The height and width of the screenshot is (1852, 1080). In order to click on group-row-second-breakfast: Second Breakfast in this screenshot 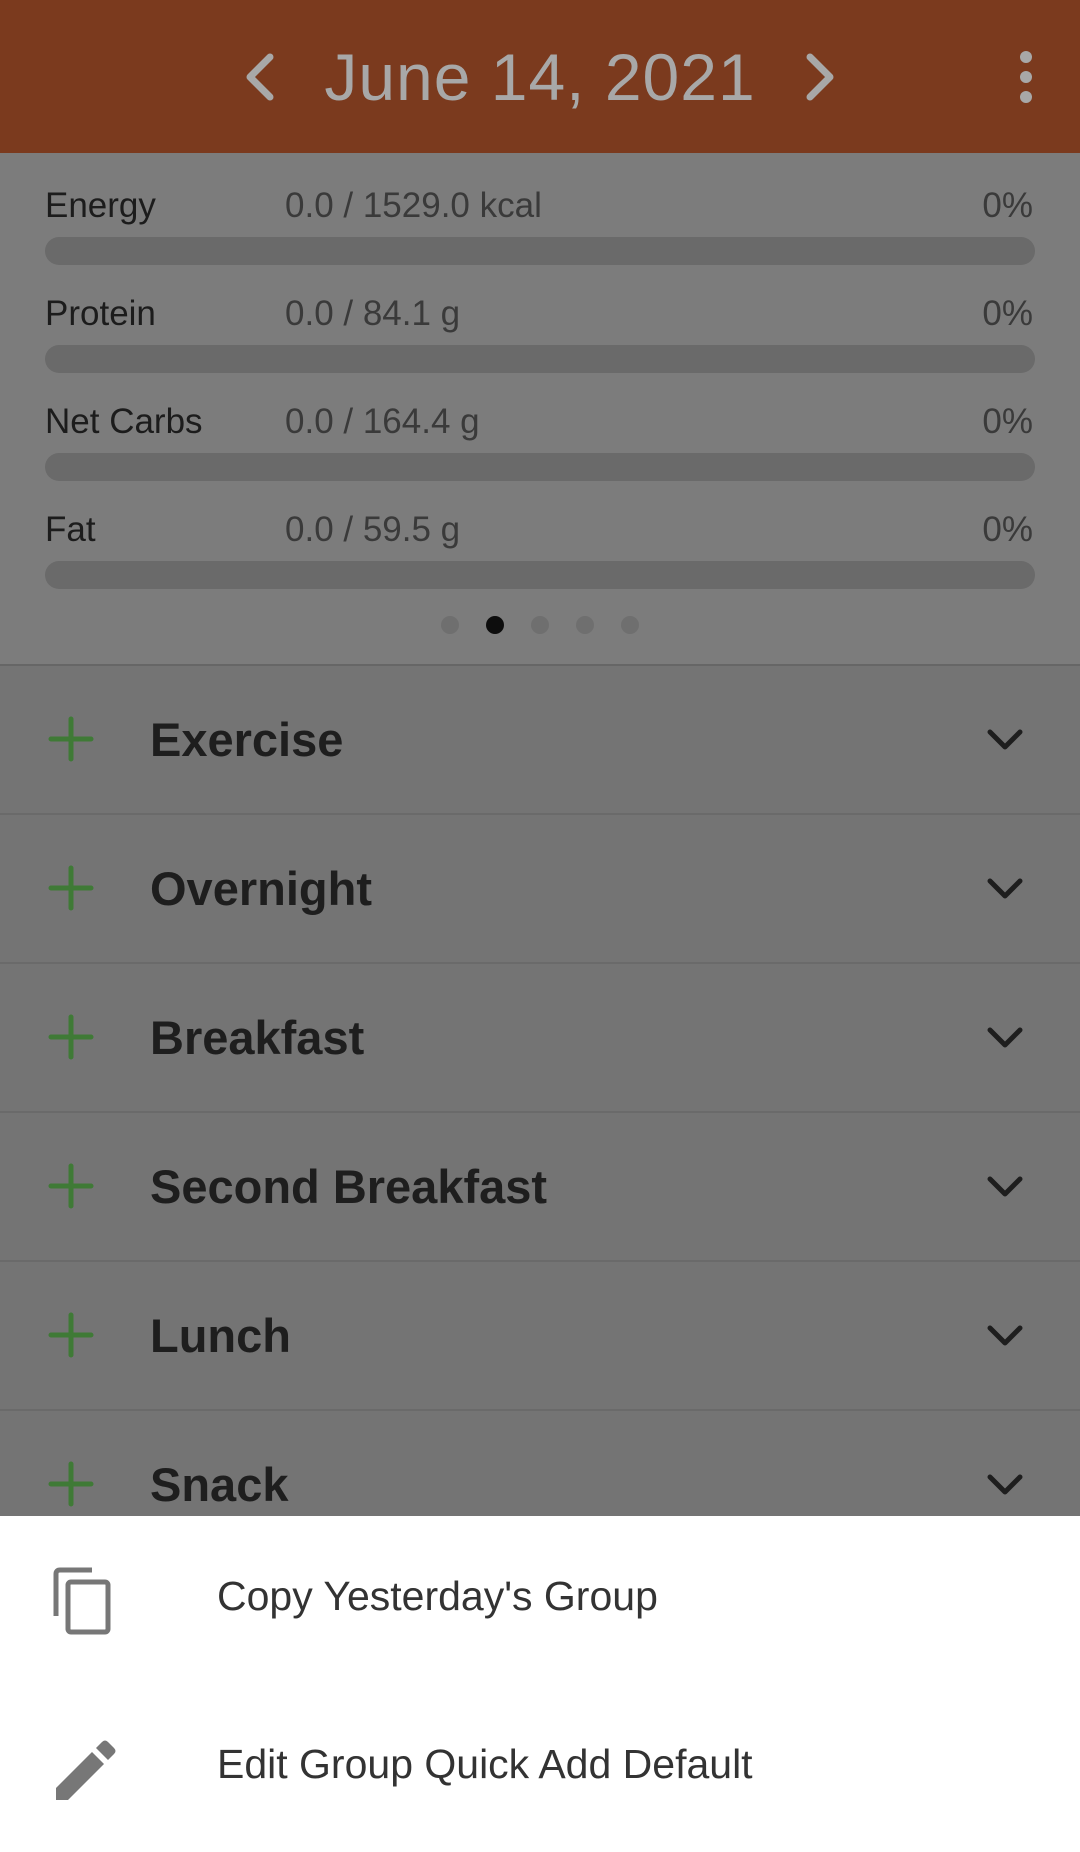, I will do `click(540, 1187)`.